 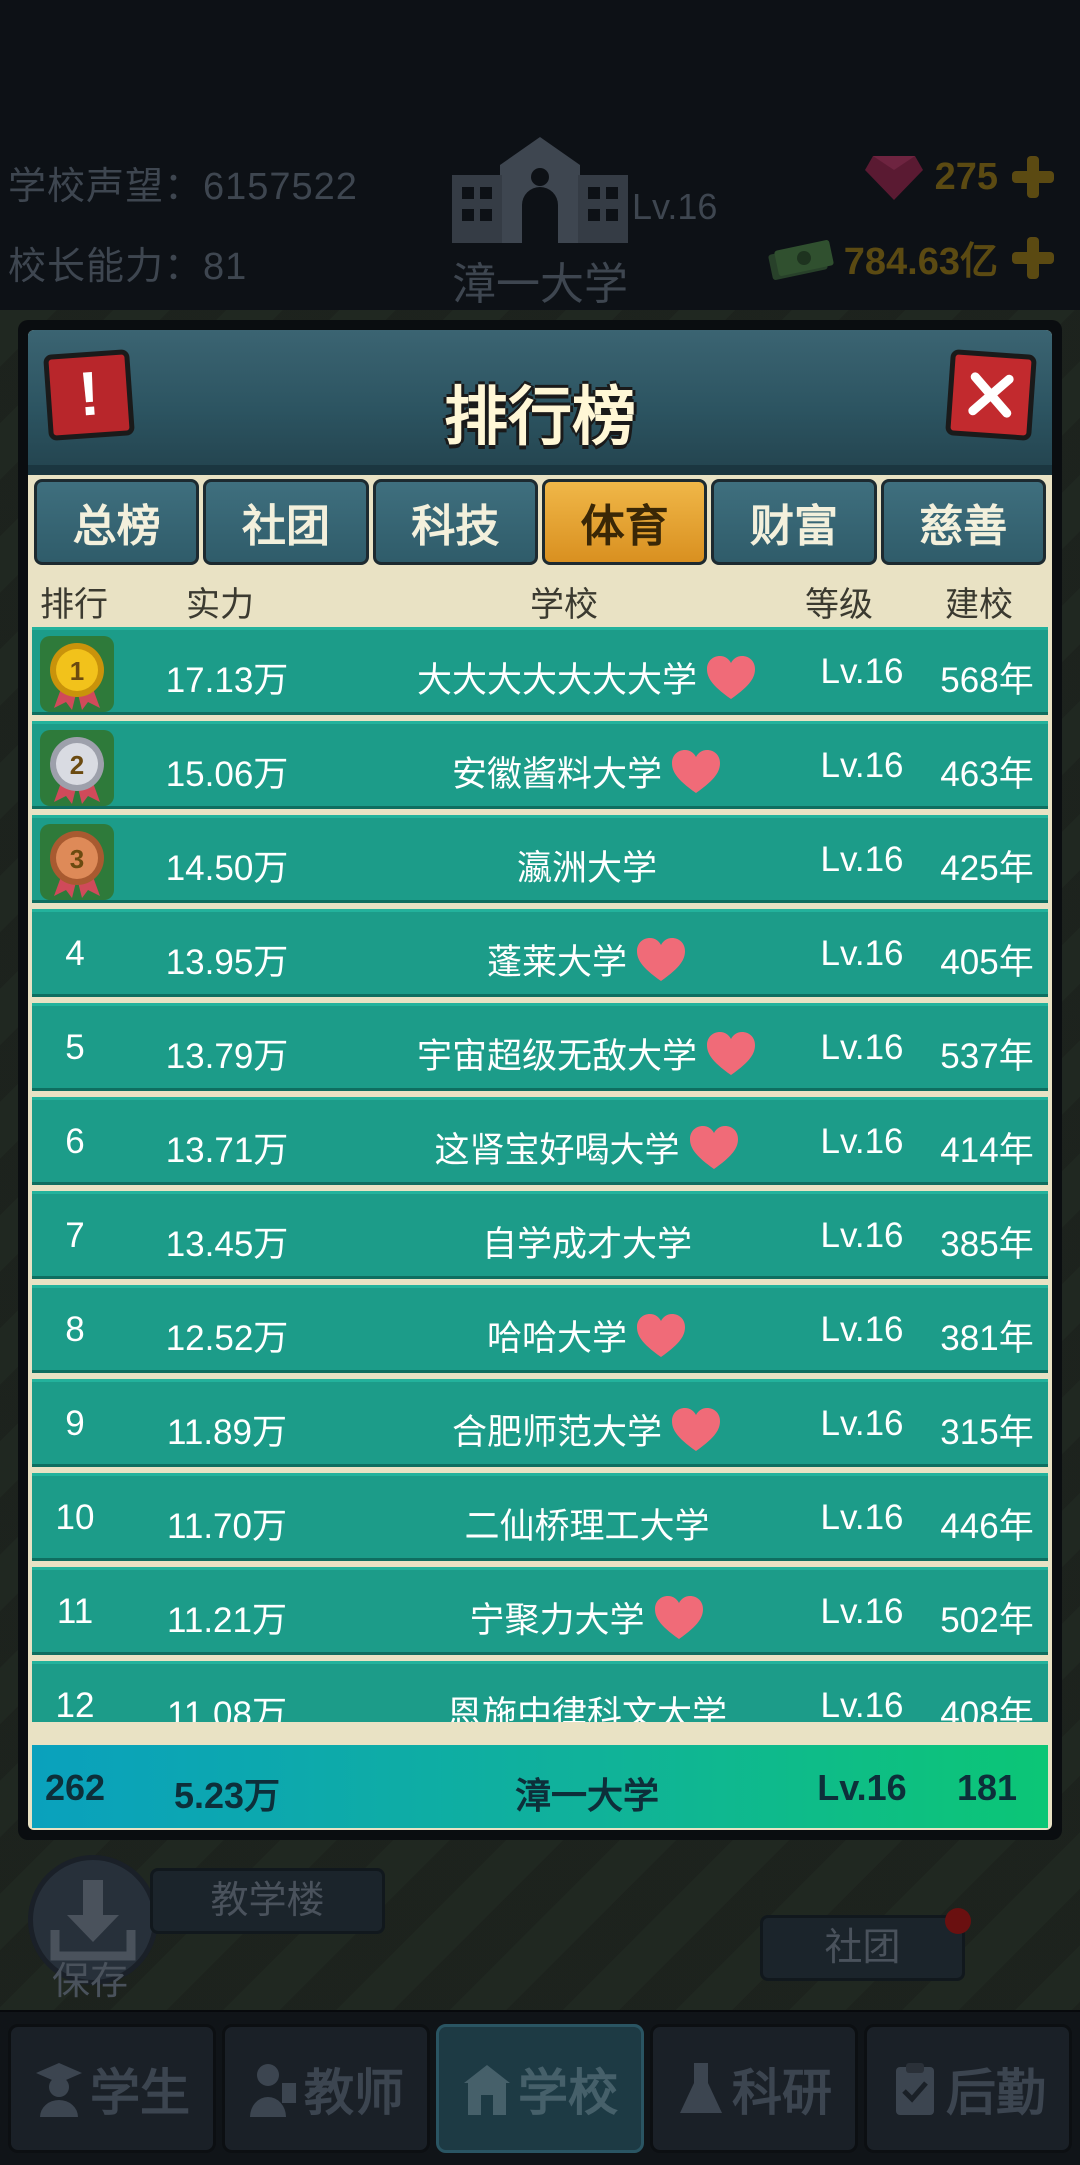 I want to click on principal-ability: 校长能力：81, so click(x=128, y=267).